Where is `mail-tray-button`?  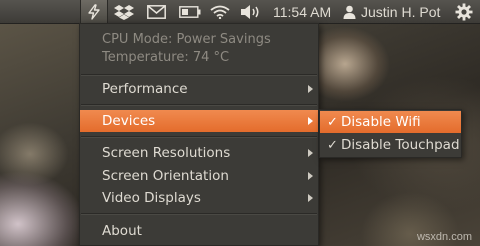
mail-tray-button is located at coordinates (156, 12).